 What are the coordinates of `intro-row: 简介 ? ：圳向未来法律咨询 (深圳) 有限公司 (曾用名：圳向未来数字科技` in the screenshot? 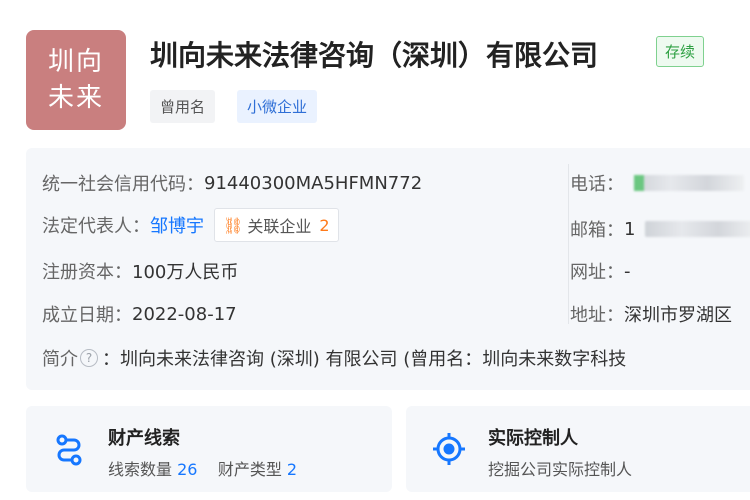 It's located at (334, 358).